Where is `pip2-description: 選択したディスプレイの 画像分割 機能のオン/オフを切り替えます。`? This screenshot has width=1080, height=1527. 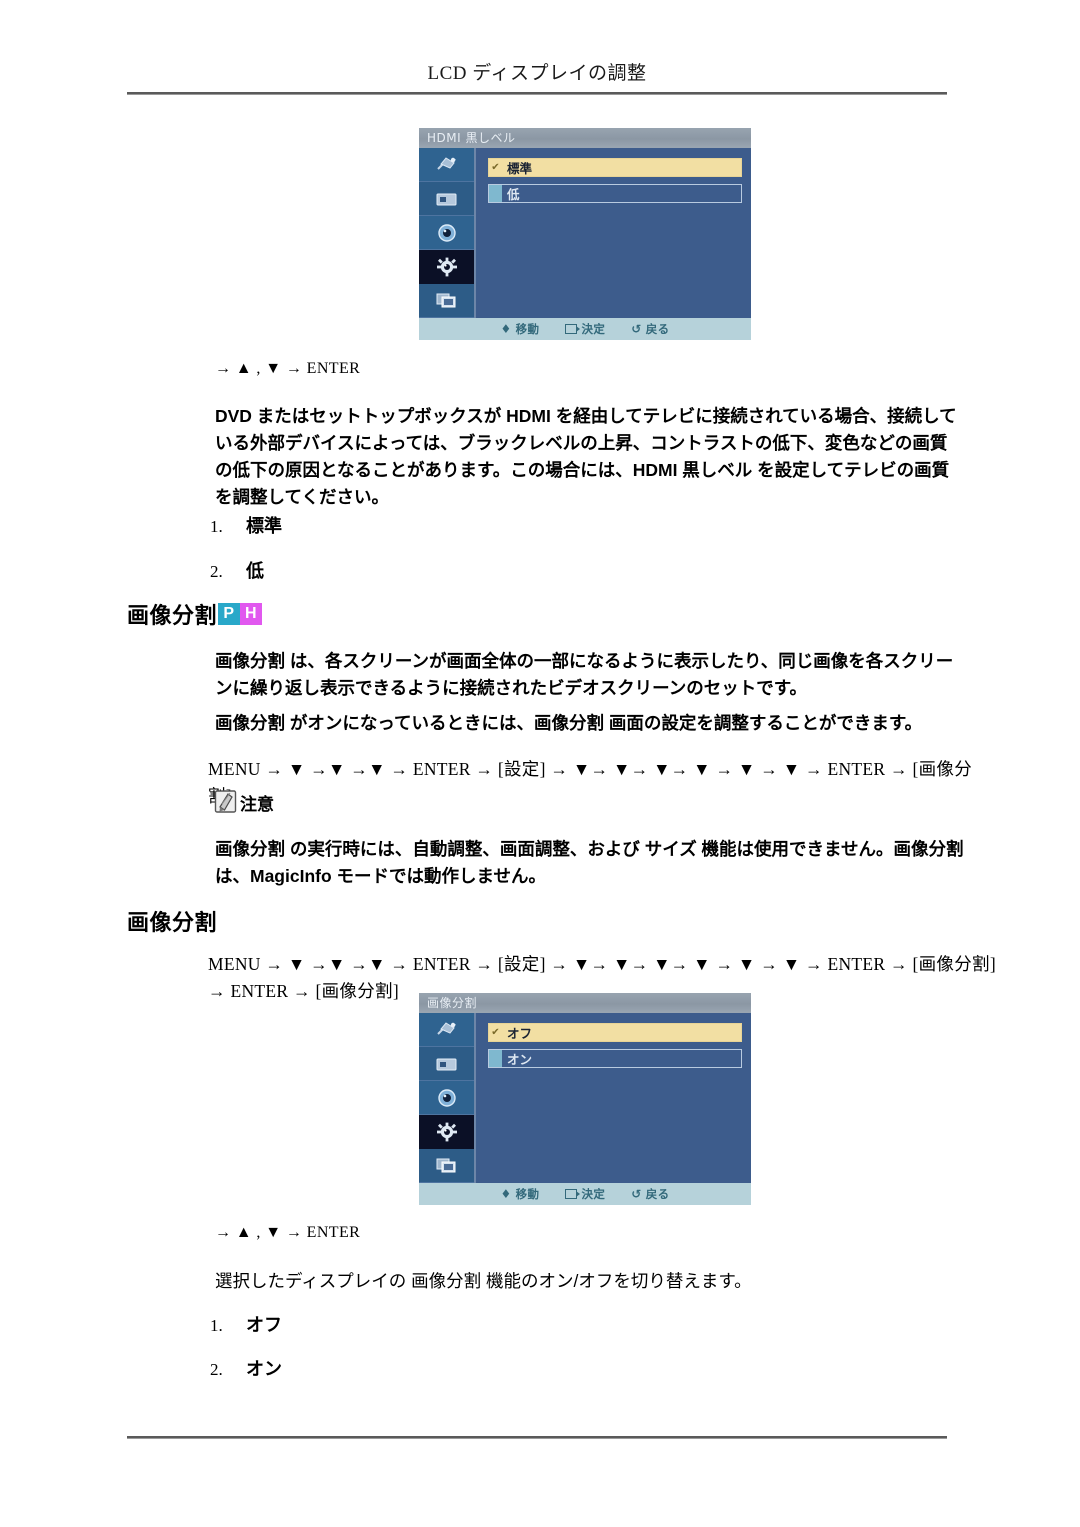
pip2-description: 選択したディスプレイの 画像分割 機能のオン/オフを切り替えます。 is located at coordinates (483, 1281).